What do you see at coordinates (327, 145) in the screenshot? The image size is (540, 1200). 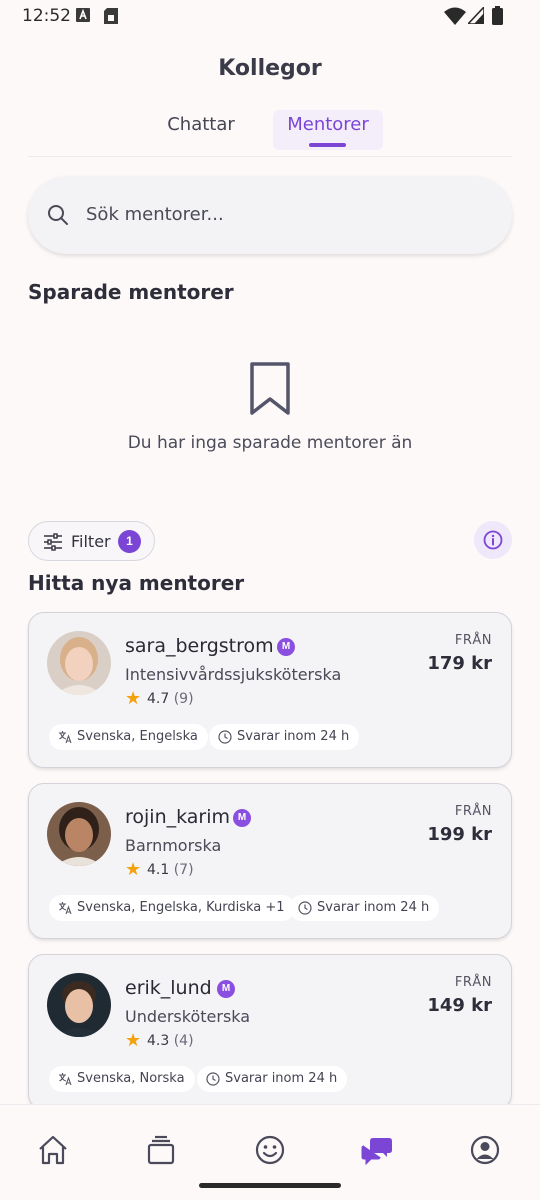 I see `active-tab-indicator` at bounding box center [327, 145].